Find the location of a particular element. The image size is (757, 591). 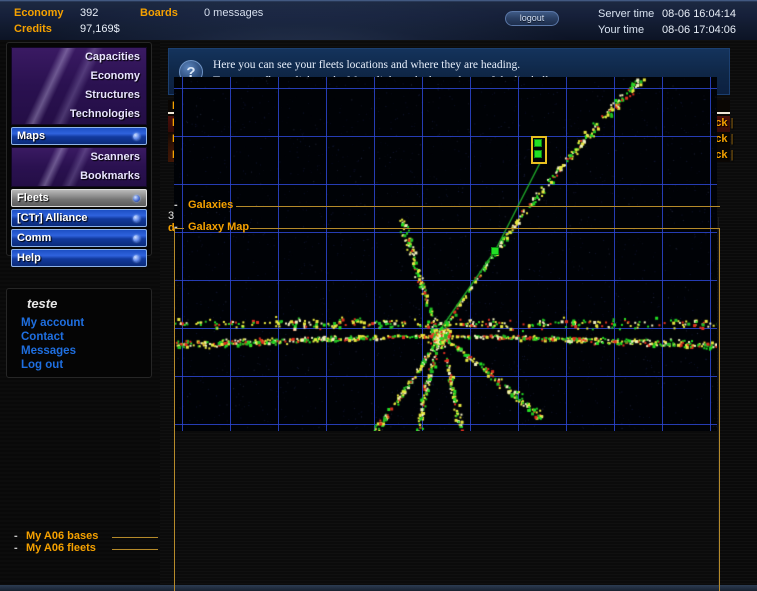

credits-value: 97,169$ is located at coordinates (100, 29).